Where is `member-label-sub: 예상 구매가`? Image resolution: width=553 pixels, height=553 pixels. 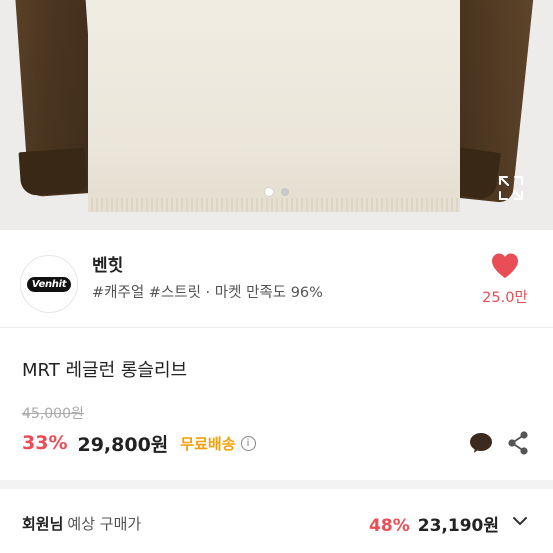 member-label-sub: 예상 구매가 is located at coordinates (104, 524).